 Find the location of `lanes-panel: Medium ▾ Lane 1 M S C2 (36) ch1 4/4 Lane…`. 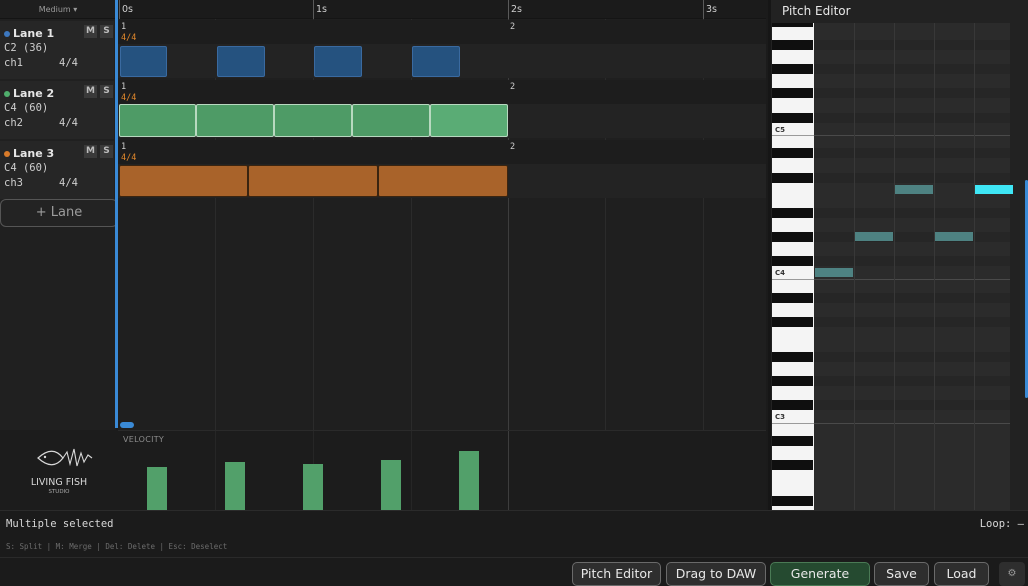

lanes-panel: Medium ▾ Lane 1 M S C2 (36) ch1 4/4 Lane… is located at coordinates (59, 215).